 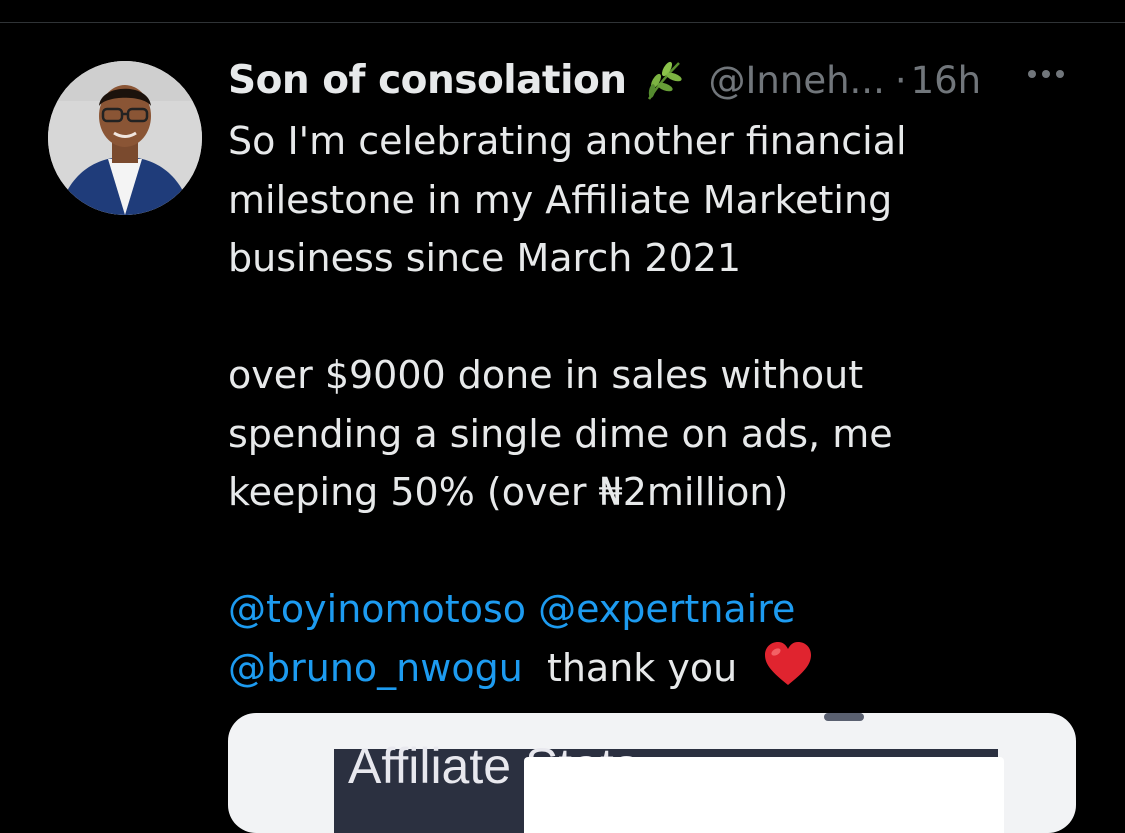 I want to click on tweet-line: So I'm celebrating another financial, so click(x=567, y=141).